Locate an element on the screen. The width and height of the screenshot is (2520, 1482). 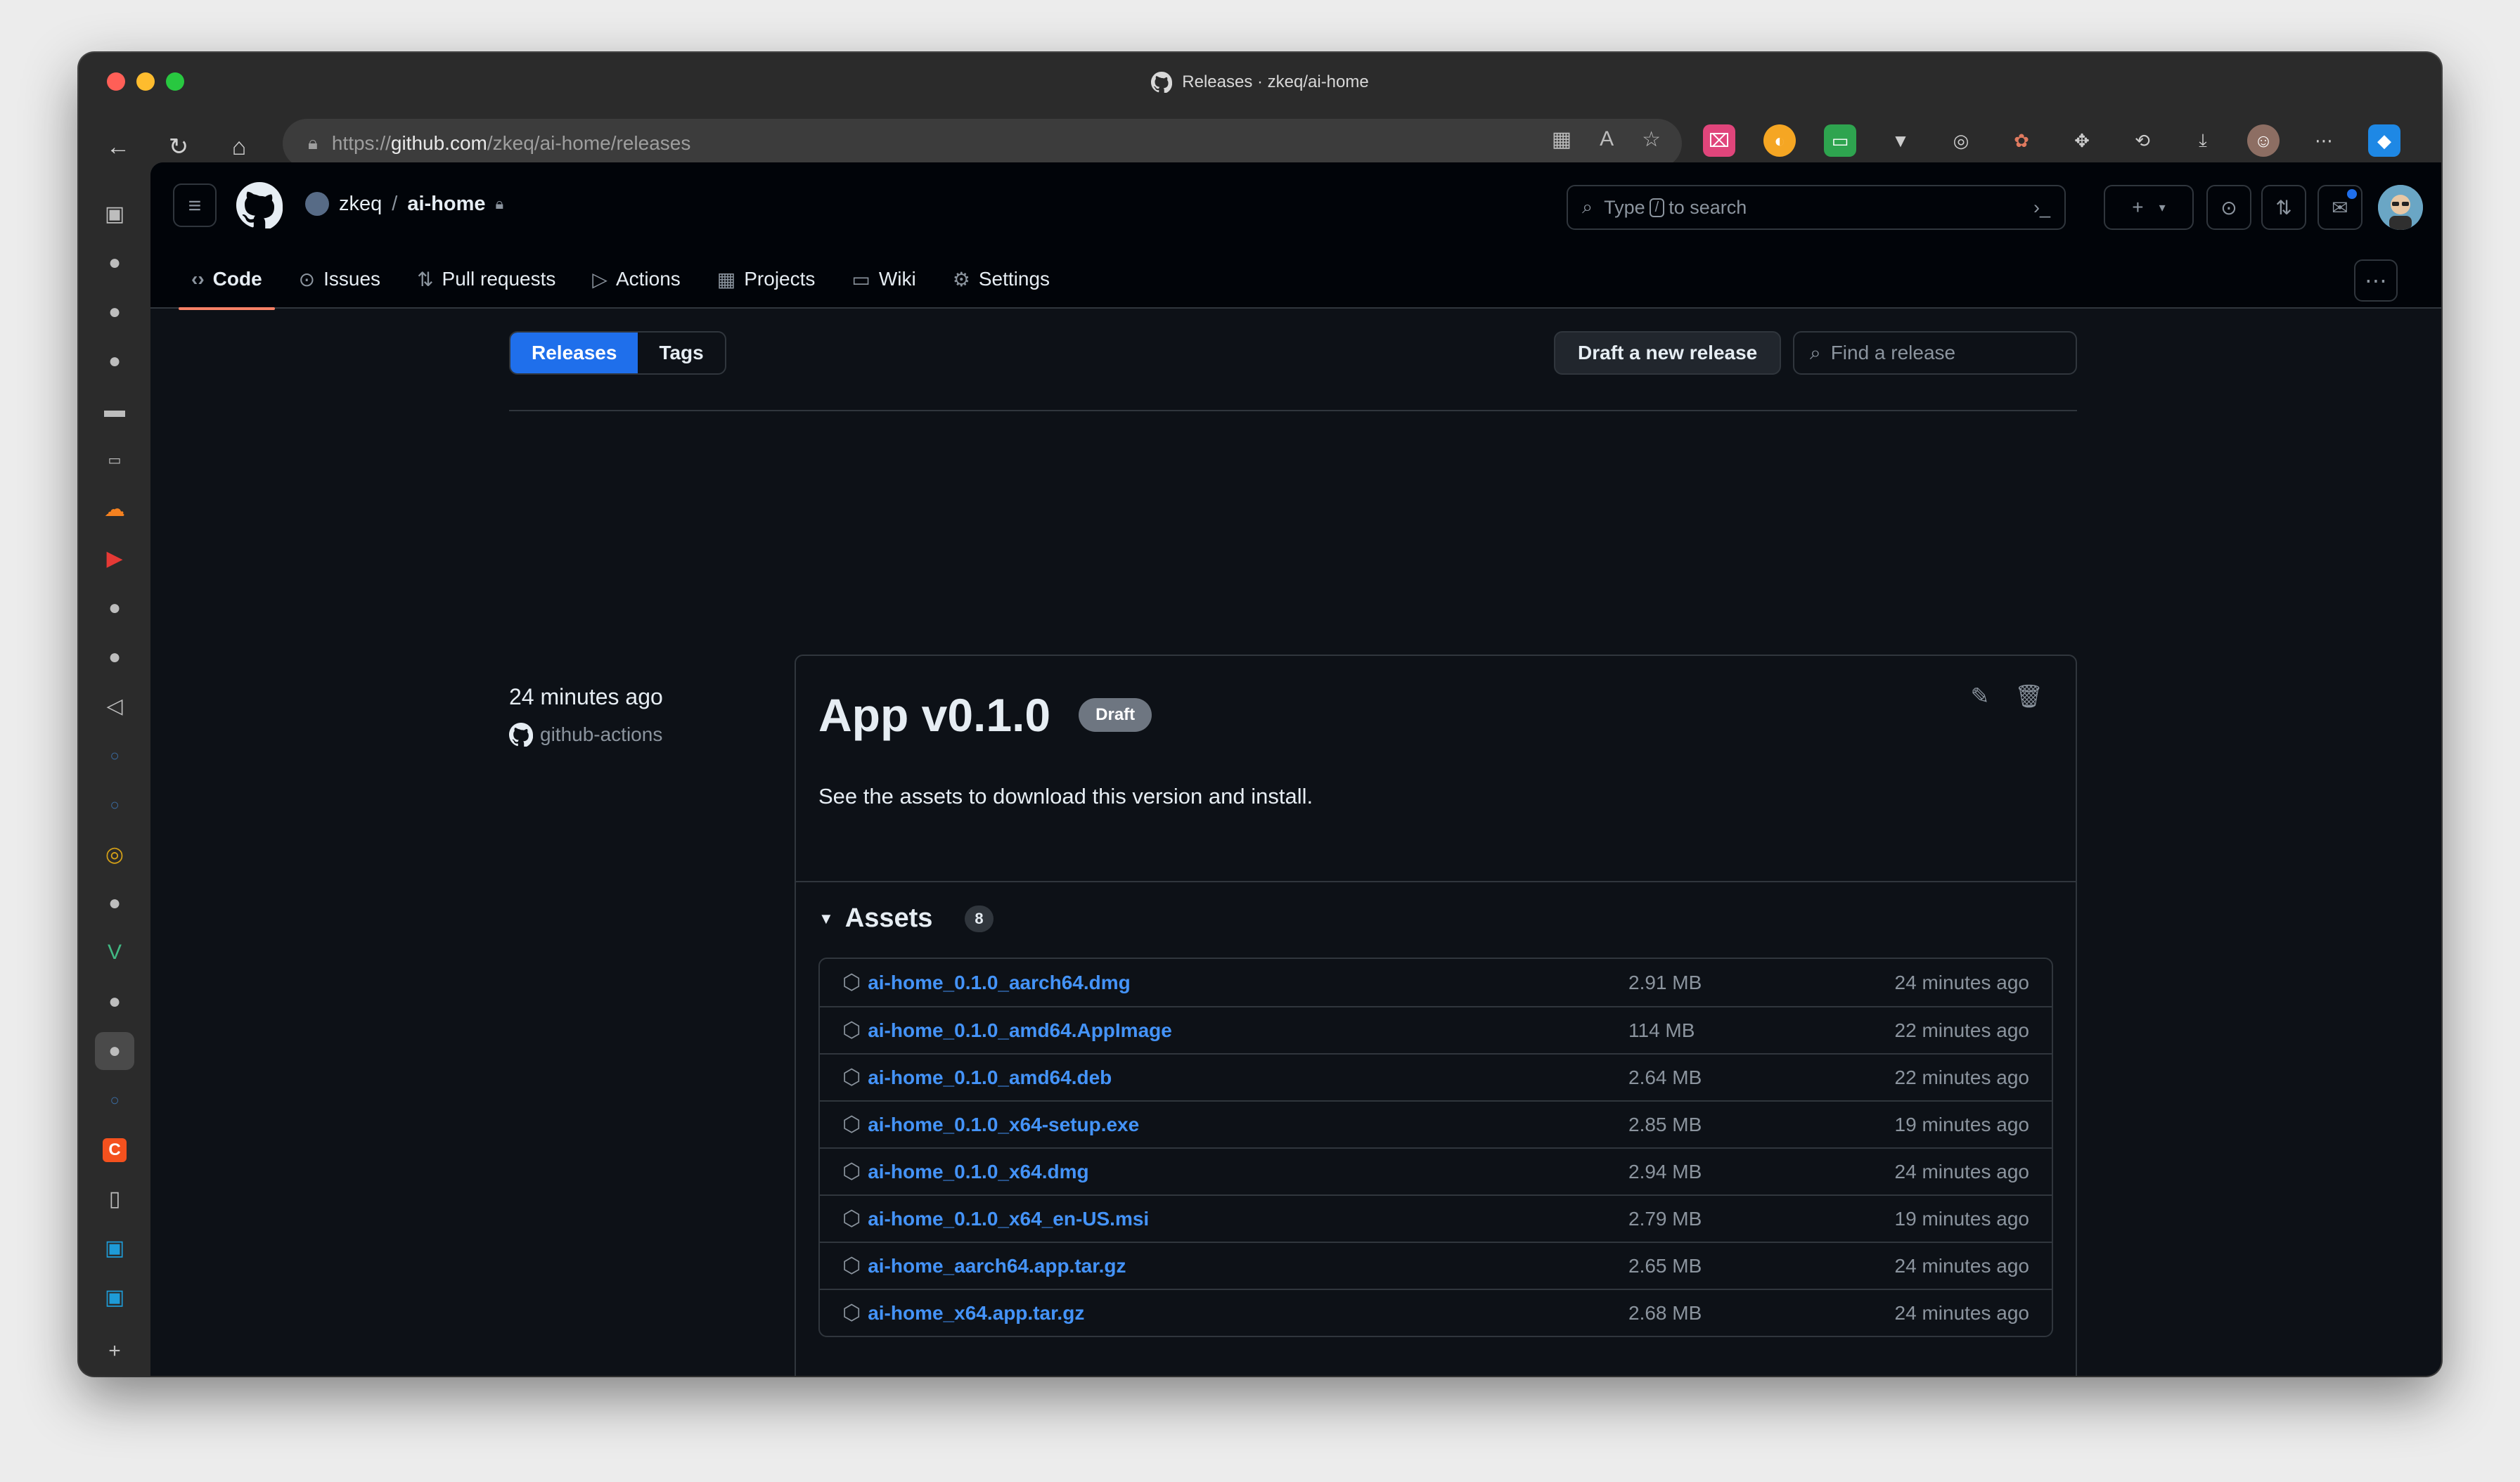
home-icon: ⌂ is located at coordinates (240, 146).